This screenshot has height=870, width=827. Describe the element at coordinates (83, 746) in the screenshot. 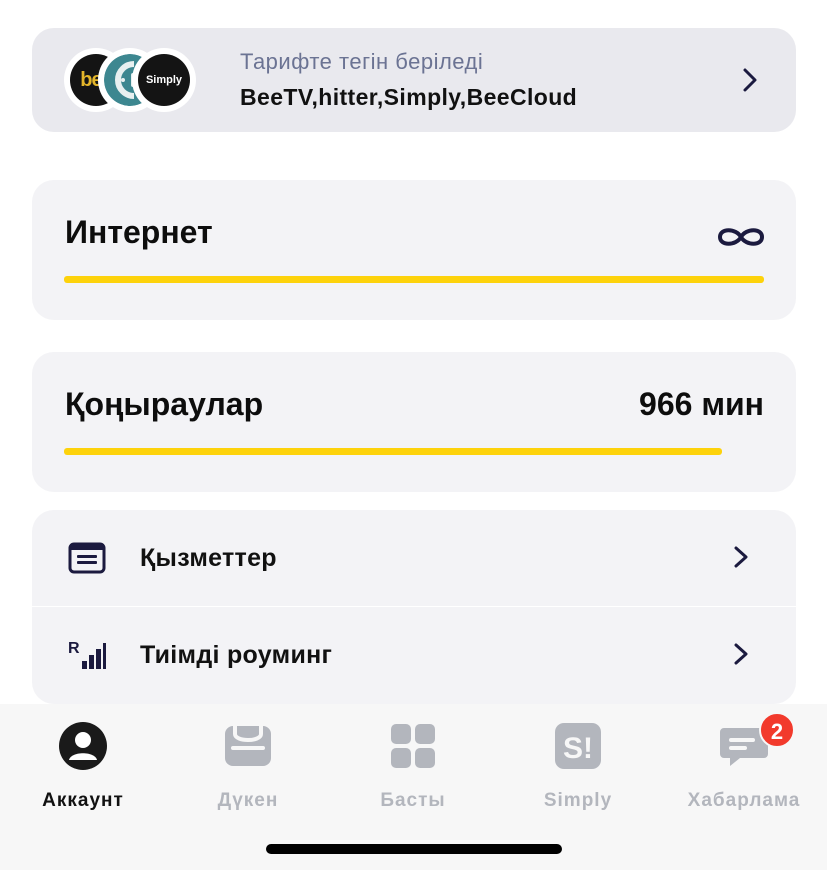

I see `account-icon` at that location.